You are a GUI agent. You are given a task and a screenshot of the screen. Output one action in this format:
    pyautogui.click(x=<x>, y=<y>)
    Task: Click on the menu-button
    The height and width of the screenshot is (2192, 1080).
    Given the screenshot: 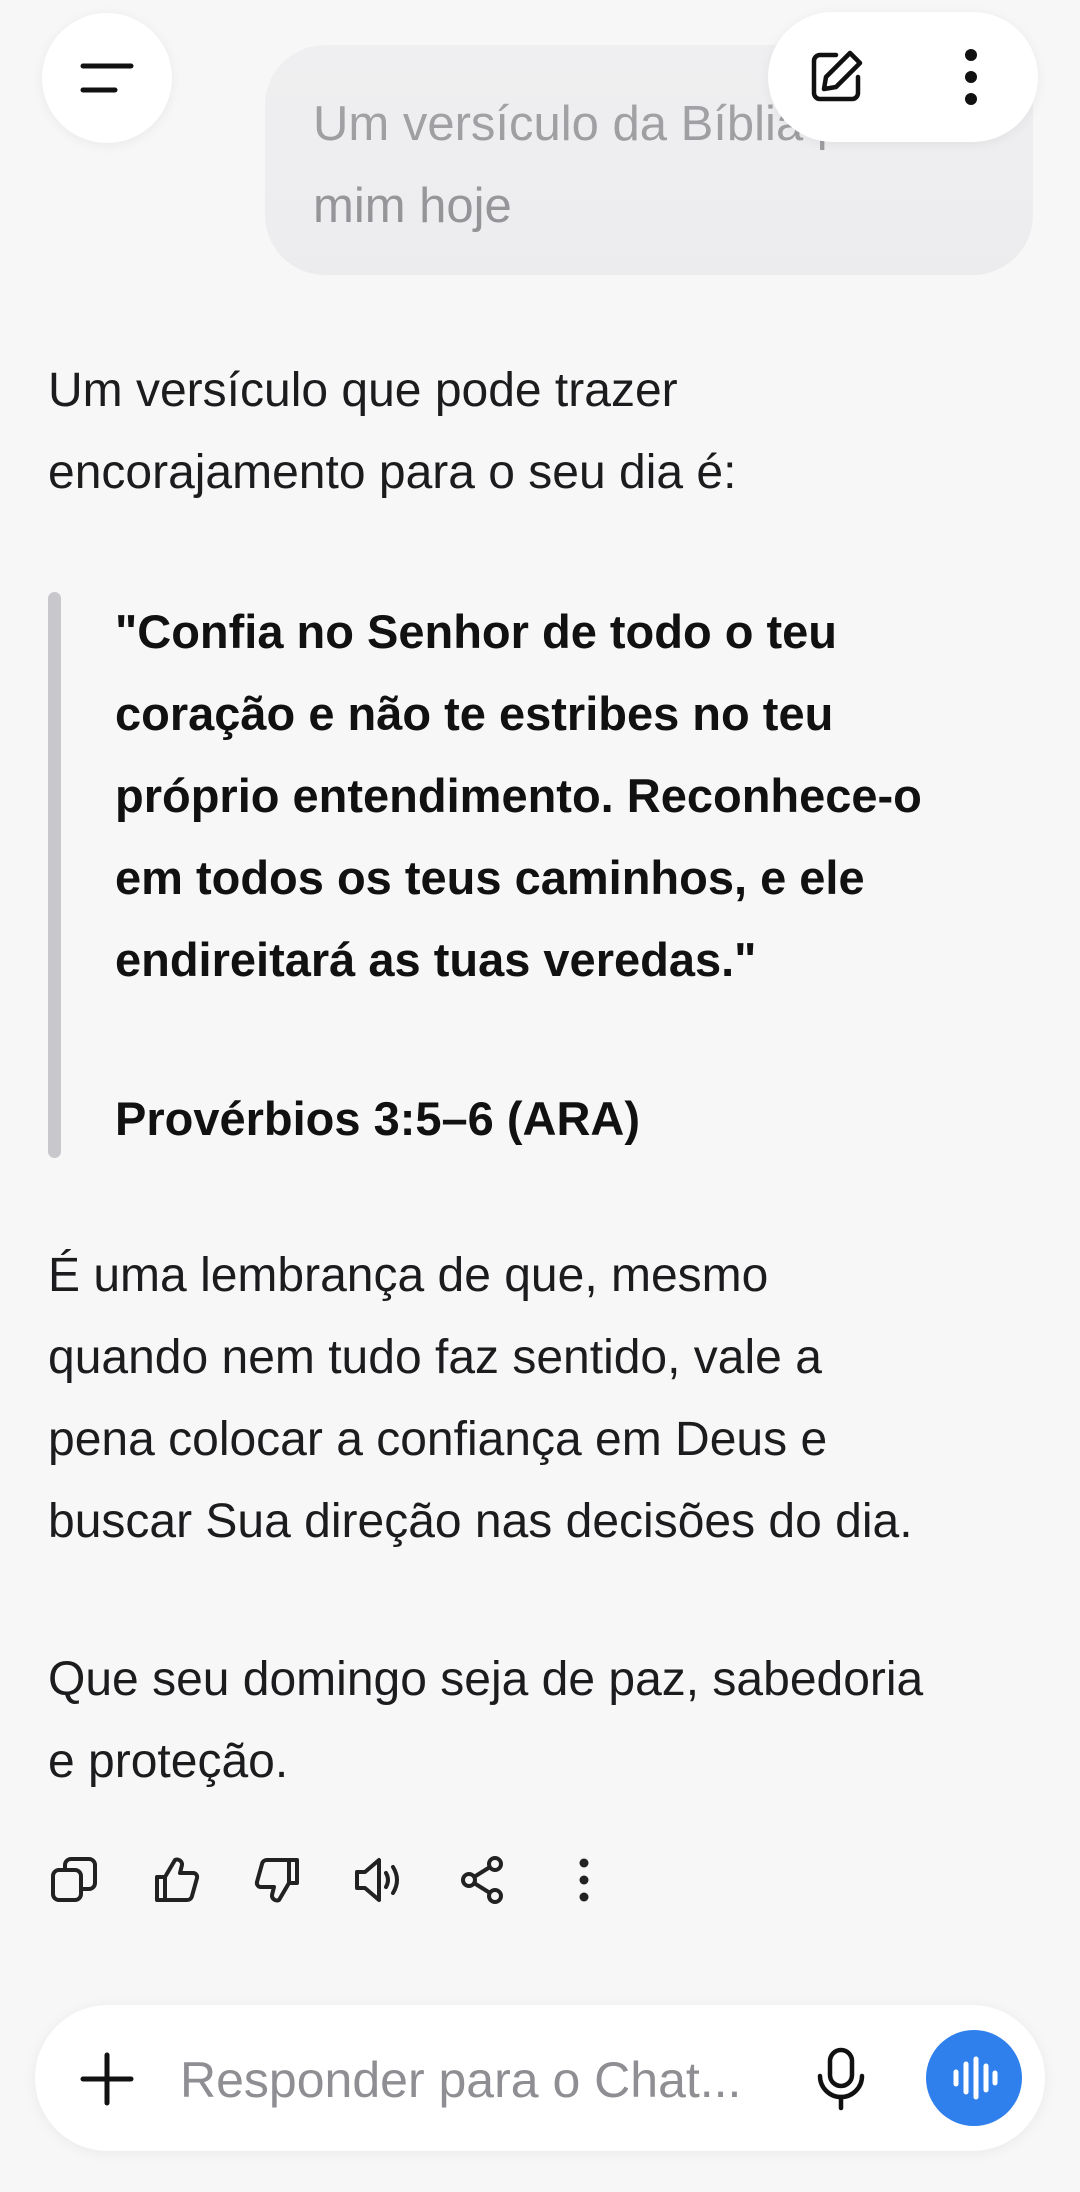 What is the action you would take?
    pyautogui.click(x=107, y=78)
    